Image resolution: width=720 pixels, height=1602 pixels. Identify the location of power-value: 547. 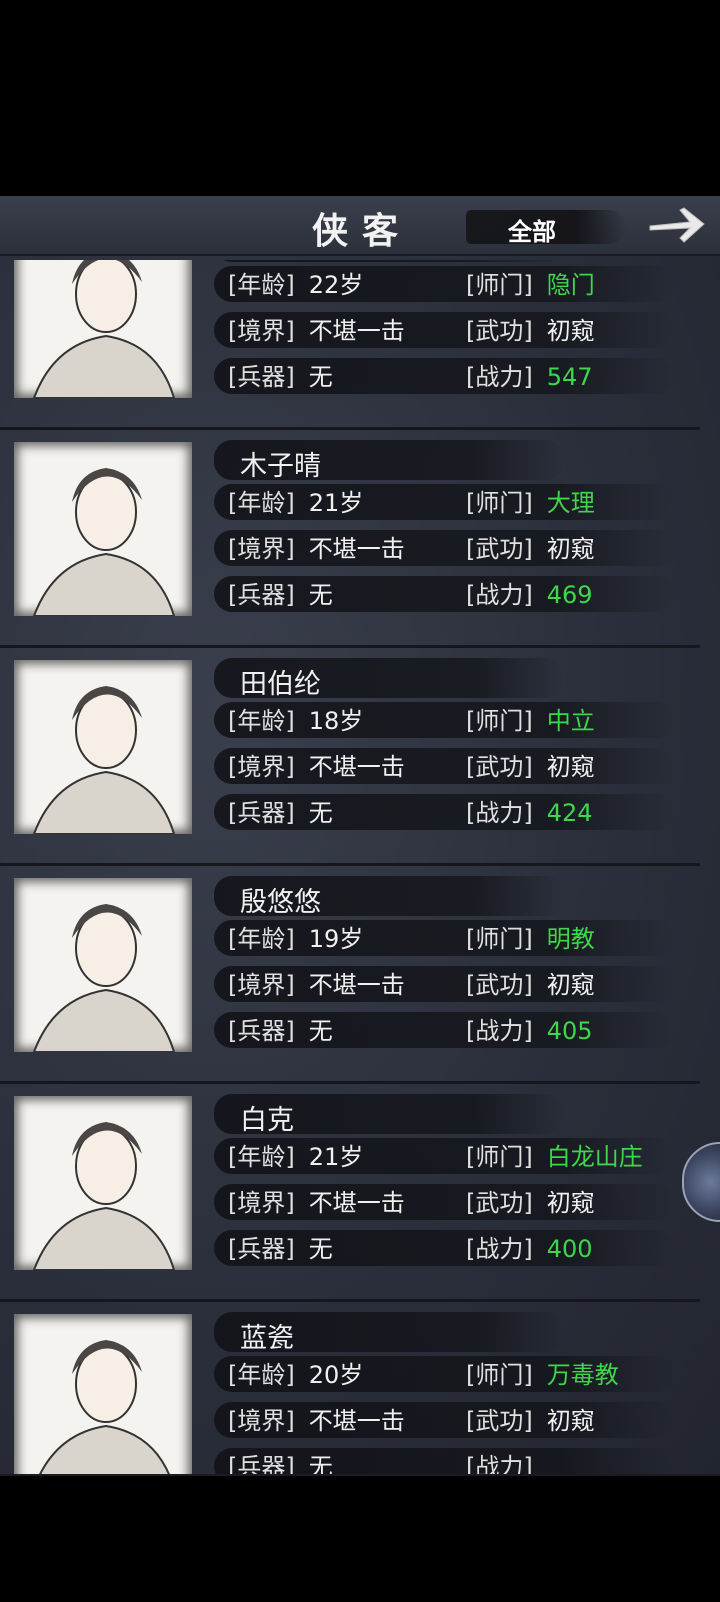
(569, 377).